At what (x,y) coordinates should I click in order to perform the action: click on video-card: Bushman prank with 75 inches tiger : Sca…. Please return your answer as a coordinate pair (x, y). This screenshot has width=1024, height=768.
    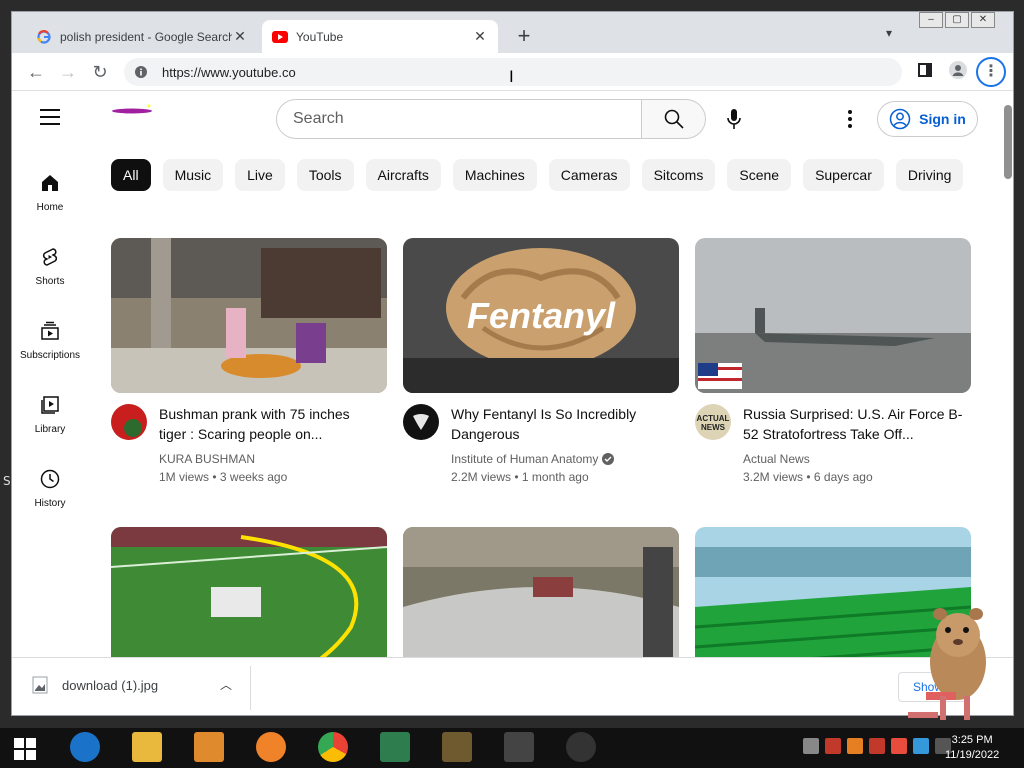
    Looking at the image, I should click on (249, 361).